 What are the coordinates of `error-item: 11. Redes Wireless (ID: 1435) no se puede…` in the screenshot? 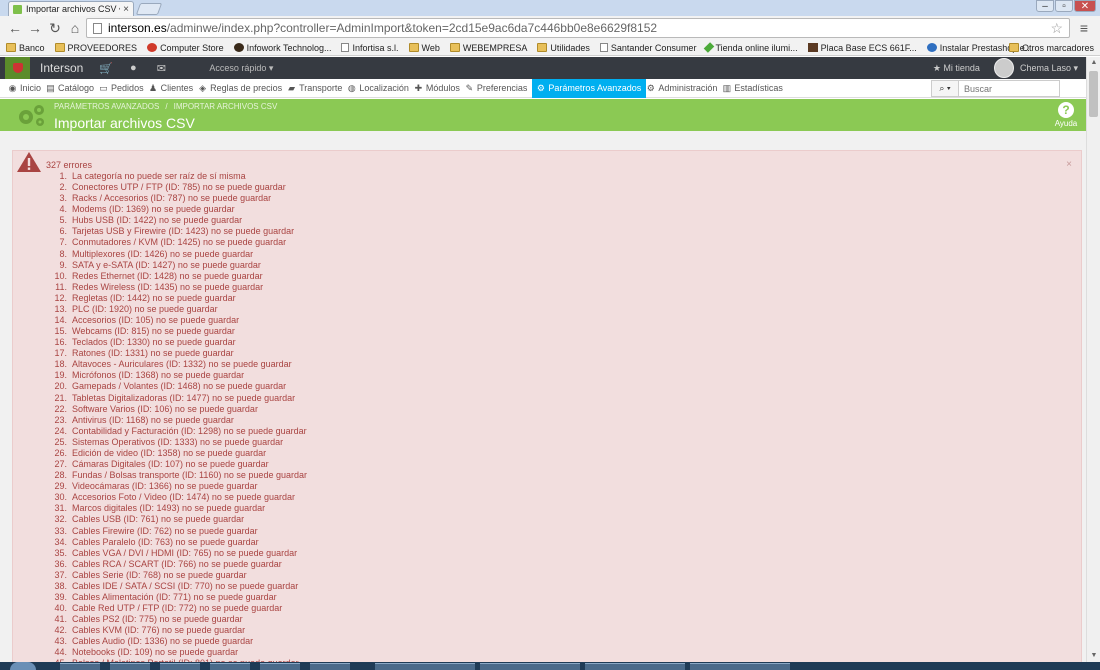 It's located at (177, 287).